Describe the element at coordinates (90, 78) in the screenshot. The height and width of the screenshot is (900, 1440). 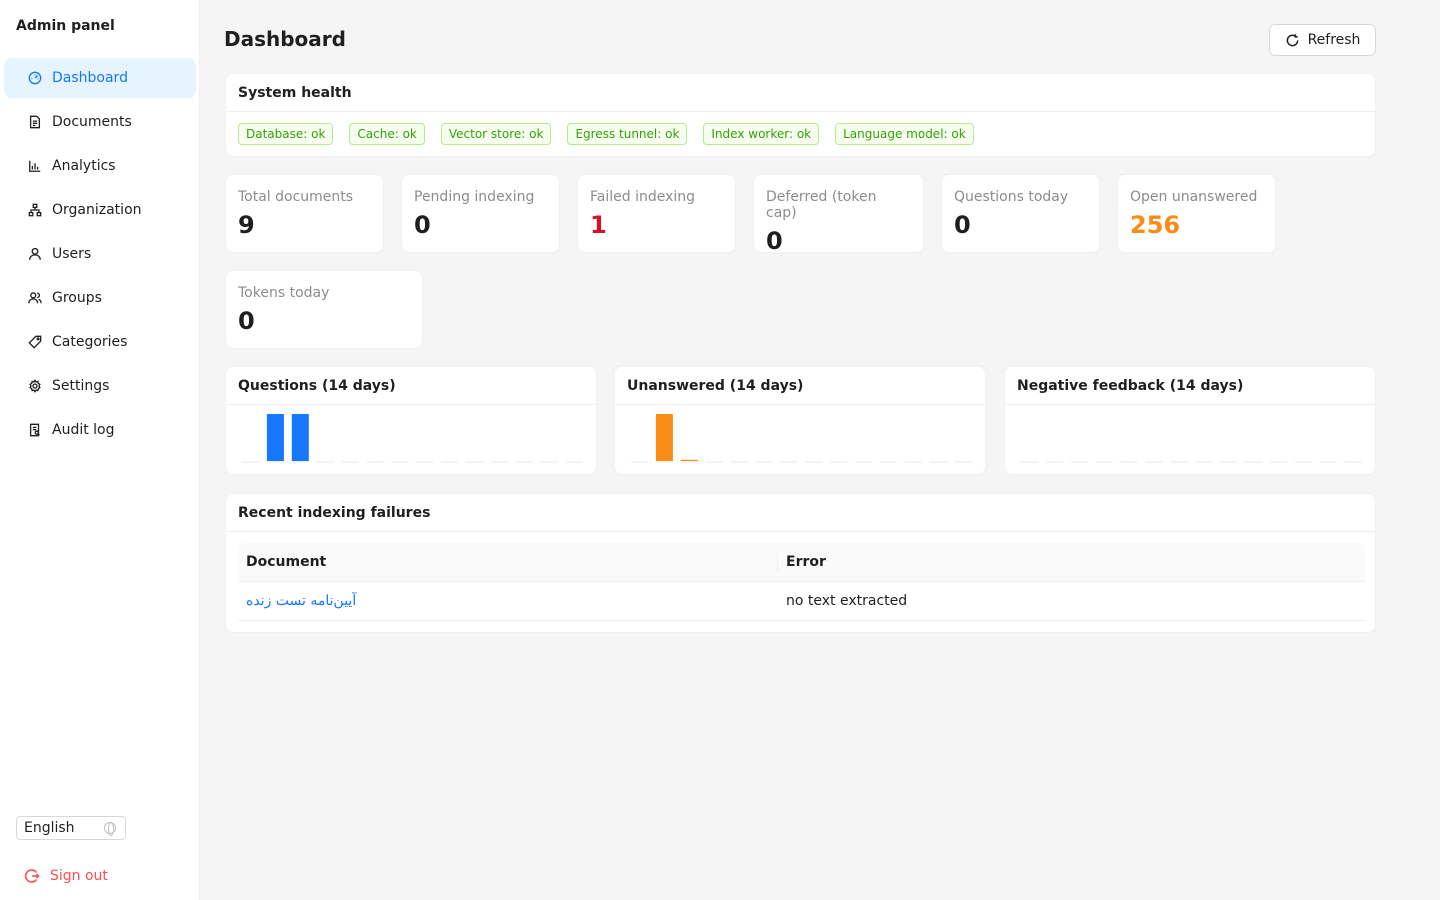
I see `sidebar-item-label: Dashboard` at that location.